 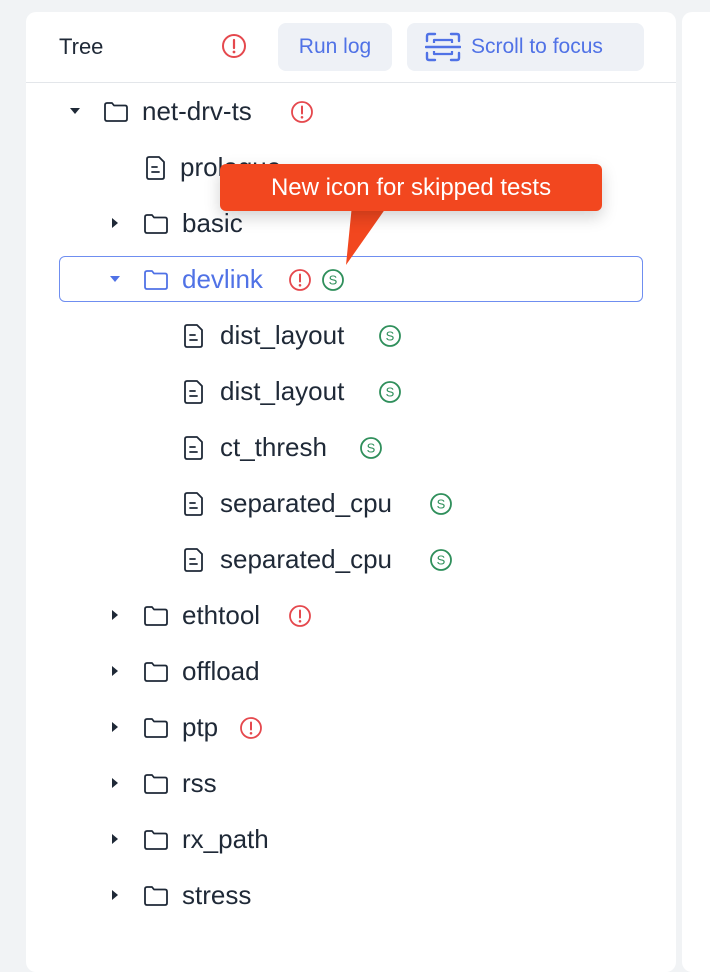 What do you see at coordinates (222, 279) in the screenshot?
I see `tree-item-label: devlink` at bounding box center [222, 279].